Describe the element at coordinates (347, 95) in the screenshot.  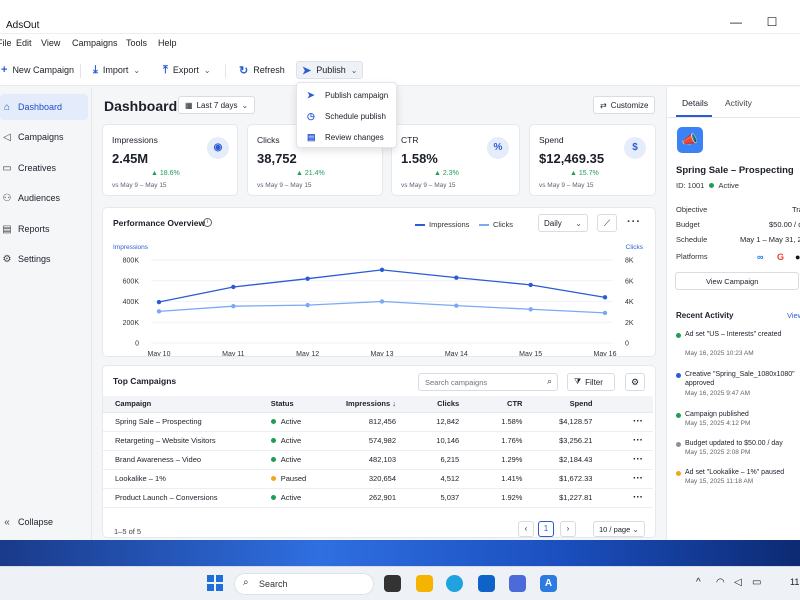
I see `menu-item-publish-campaign: ➤ Publish campaign` at that location.